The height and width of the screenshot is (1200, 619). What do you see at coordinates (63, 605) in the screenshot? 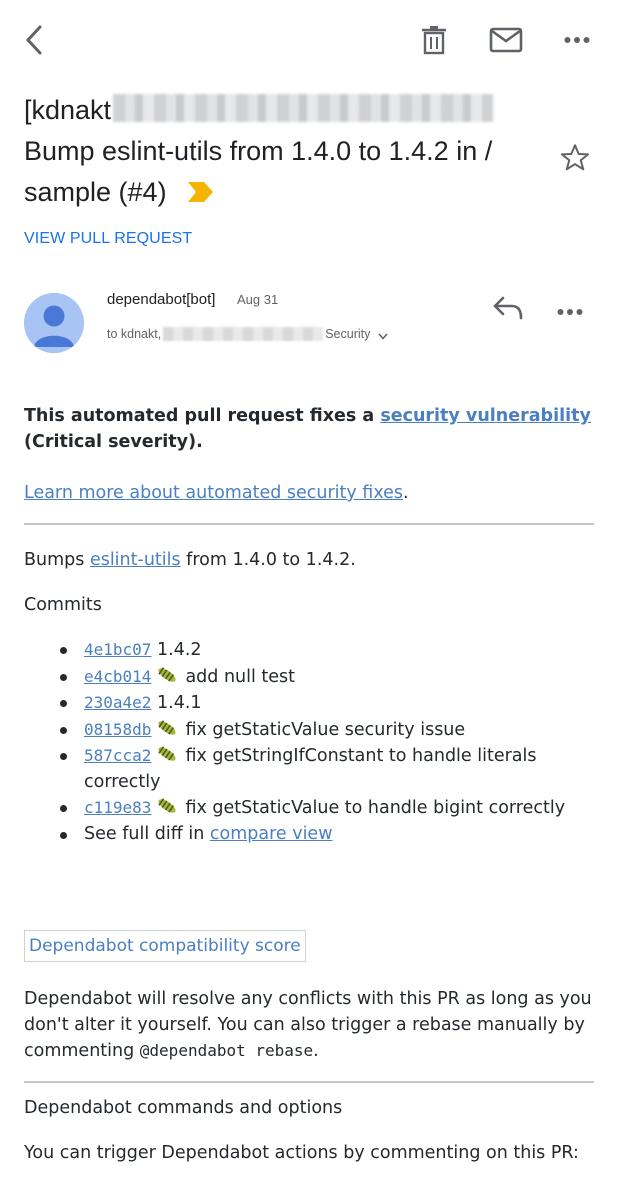
I see `commits-heading: Commits` at bounding box center [63, 605].